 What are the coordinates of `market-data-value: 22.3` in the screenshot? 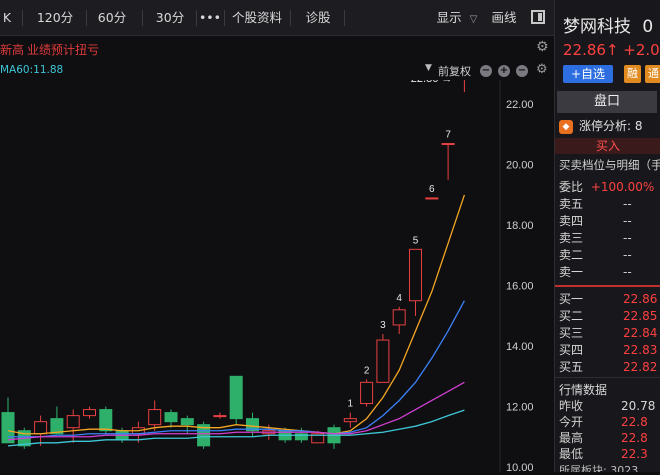 It's located at (634, 454).